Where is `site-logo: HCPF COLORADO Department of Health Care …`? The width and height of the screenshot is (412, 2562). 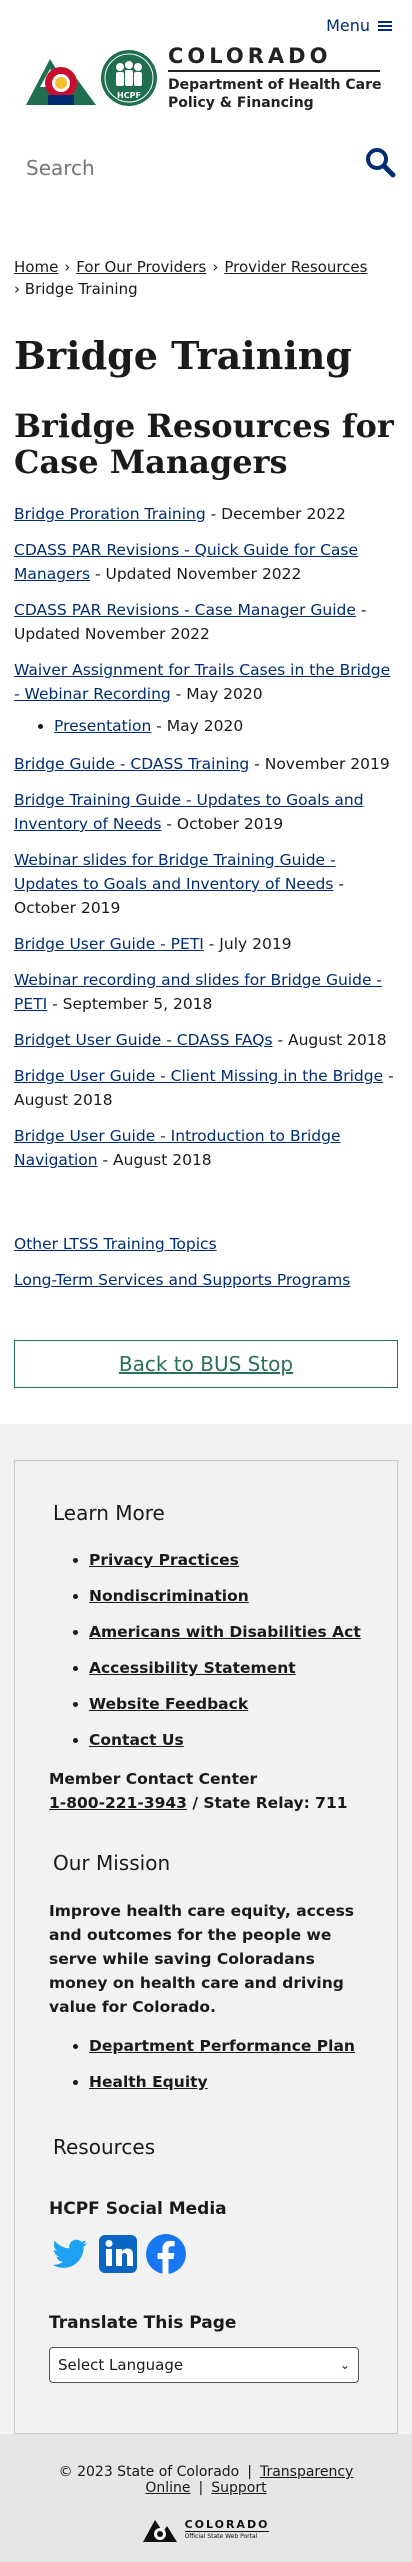
site-logo: HCPF COLORADO Department of Health Care … is located at coordinates (204, 78).